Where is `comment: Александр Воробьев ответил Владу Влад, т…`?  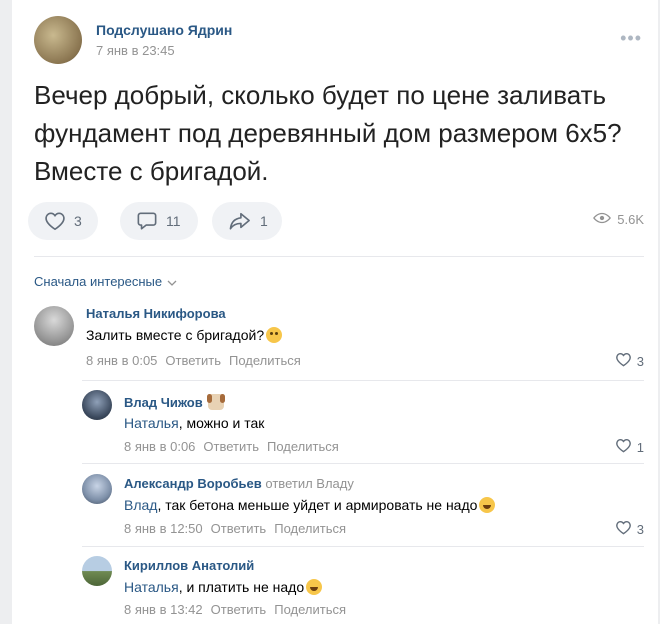 comment: Александр Воробьев ответил Владу Влад, т… is located at coordinates (363, 508).